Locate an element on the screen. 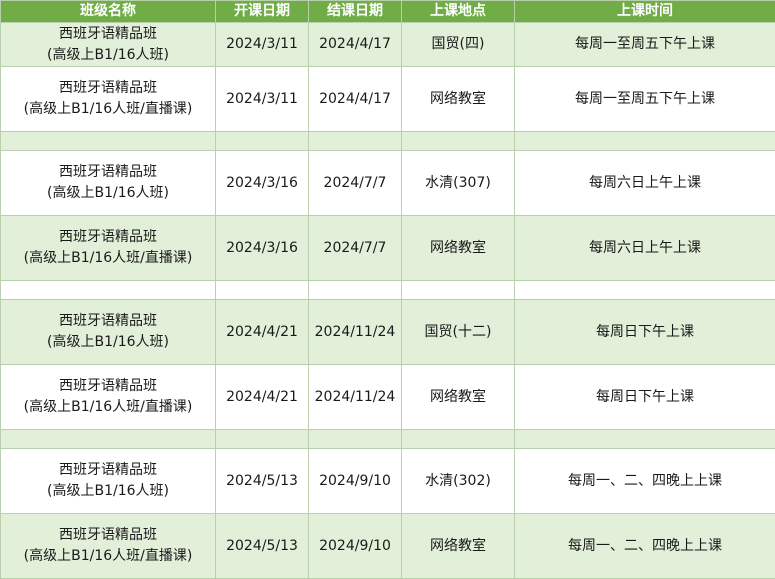 The image size is (775, 579). header-class-time: 上课时间 is located at coordinates (645, 12).